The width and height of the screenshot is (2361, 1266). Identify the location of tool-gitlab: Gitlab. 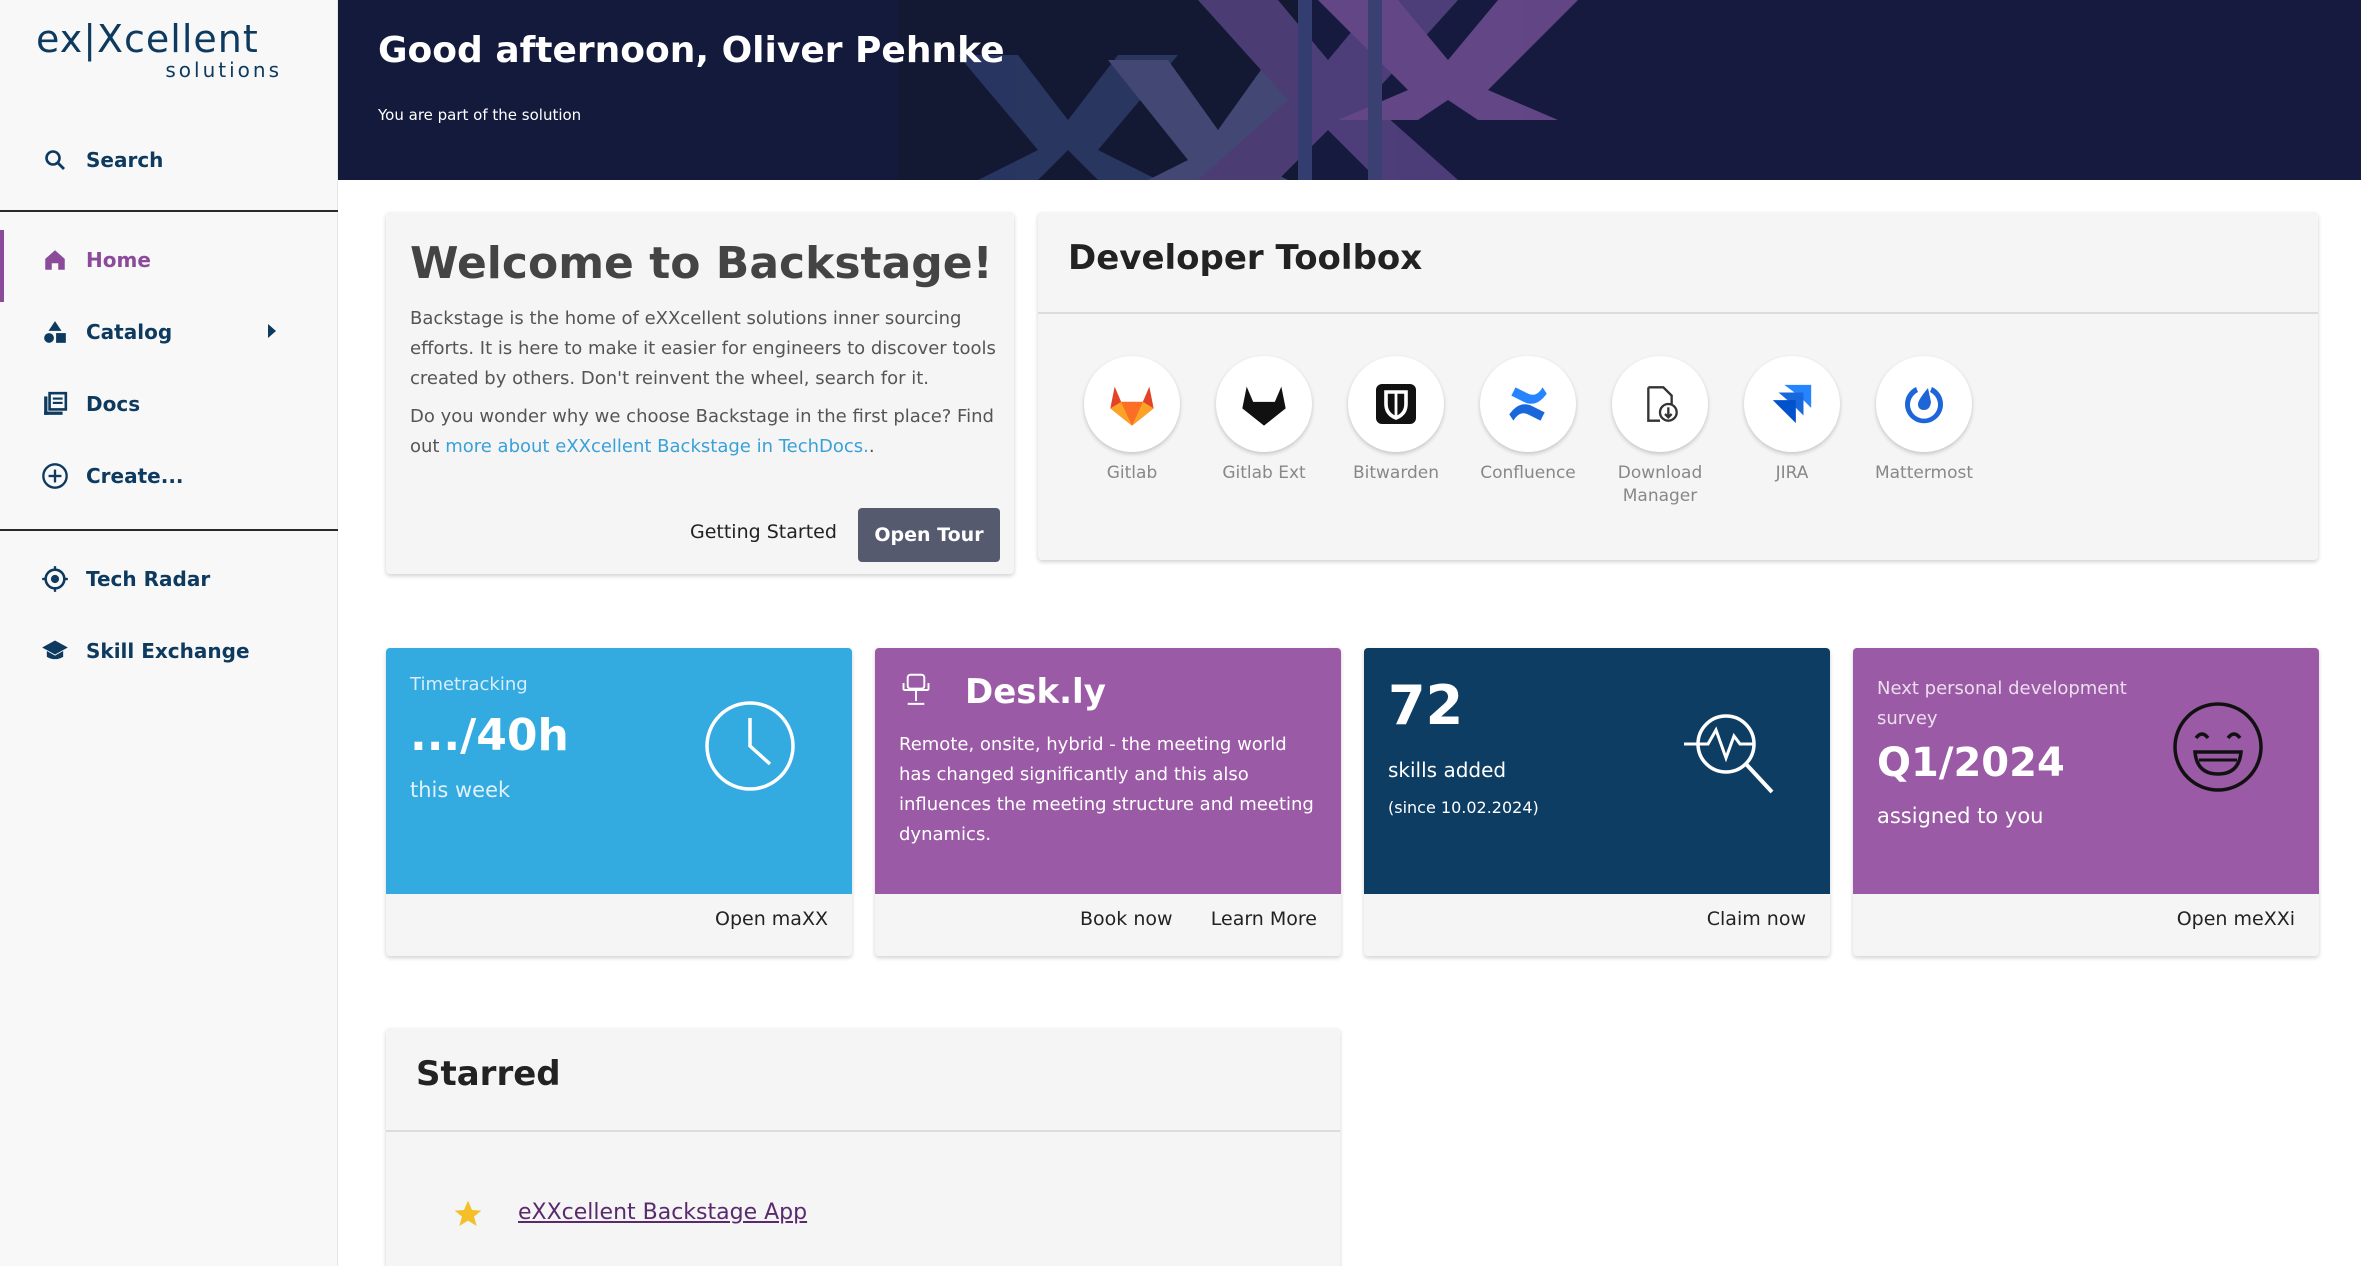
(1132, 420).